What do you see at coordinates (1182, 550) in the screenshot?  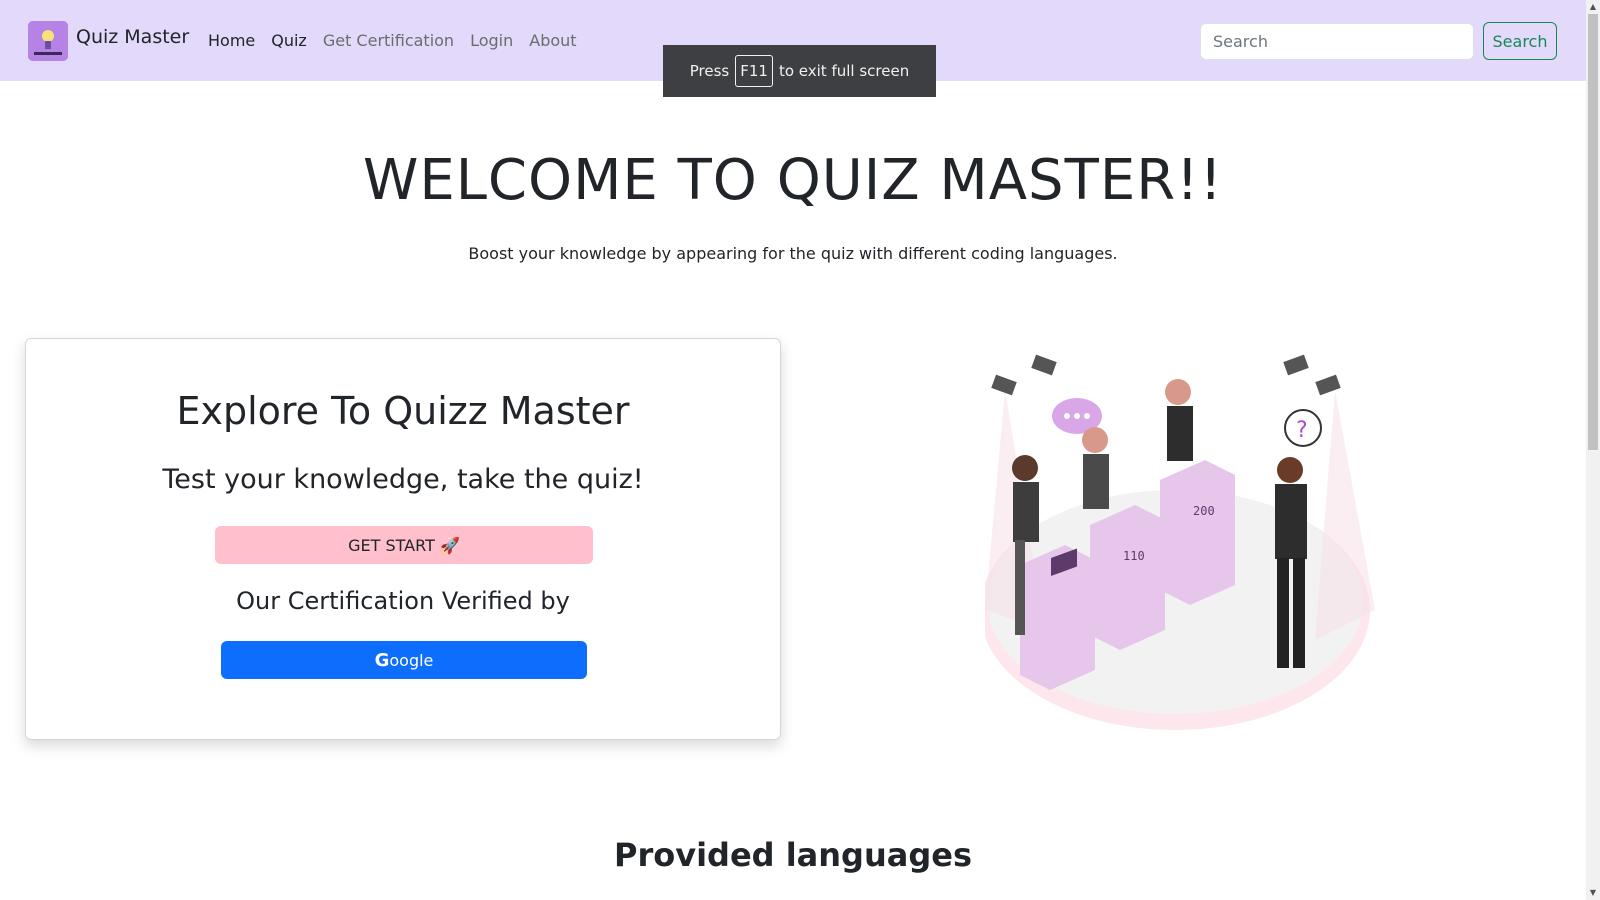 I see `quiz-show-illustration: ? 250 110 200` at bounding box center [1182, 550].